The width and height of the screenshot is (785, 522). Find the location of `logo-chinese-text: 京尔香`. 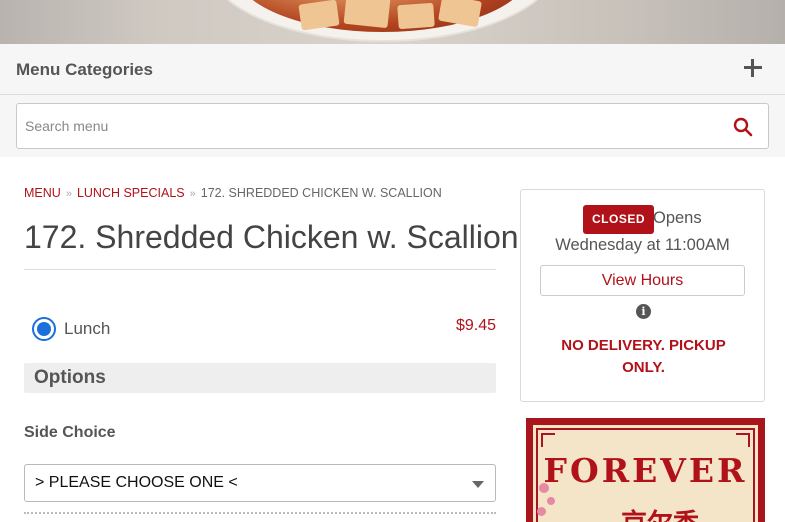

logo-chinese-text: 京尔香 is located at coordinates (660, 512).